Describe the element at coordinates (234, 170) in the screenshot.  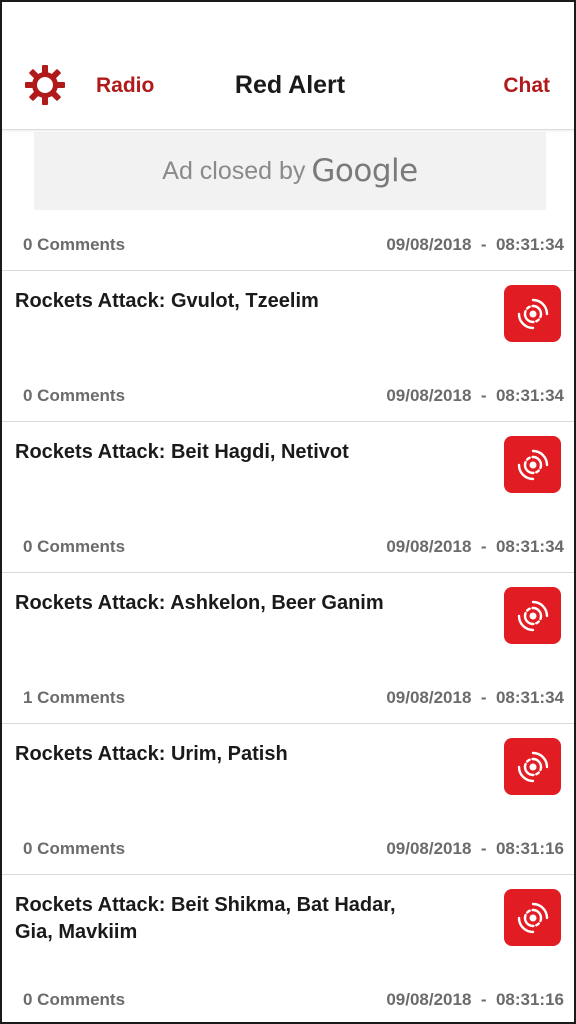
I see `ad-closed-text: Ad closed by` at that location.